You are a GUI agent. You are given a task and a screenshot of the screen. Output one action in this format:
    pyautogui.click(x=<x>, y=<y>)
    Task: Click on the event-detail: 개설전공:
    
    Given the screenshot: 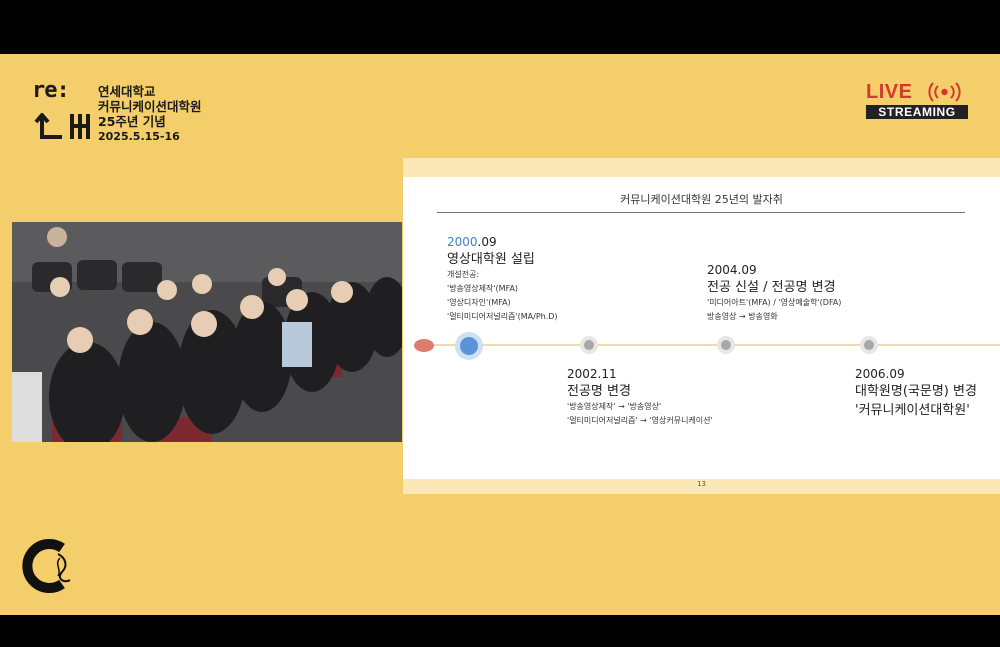 What is the action you would take?
    pyautogui.click(x=463, y=274)
    